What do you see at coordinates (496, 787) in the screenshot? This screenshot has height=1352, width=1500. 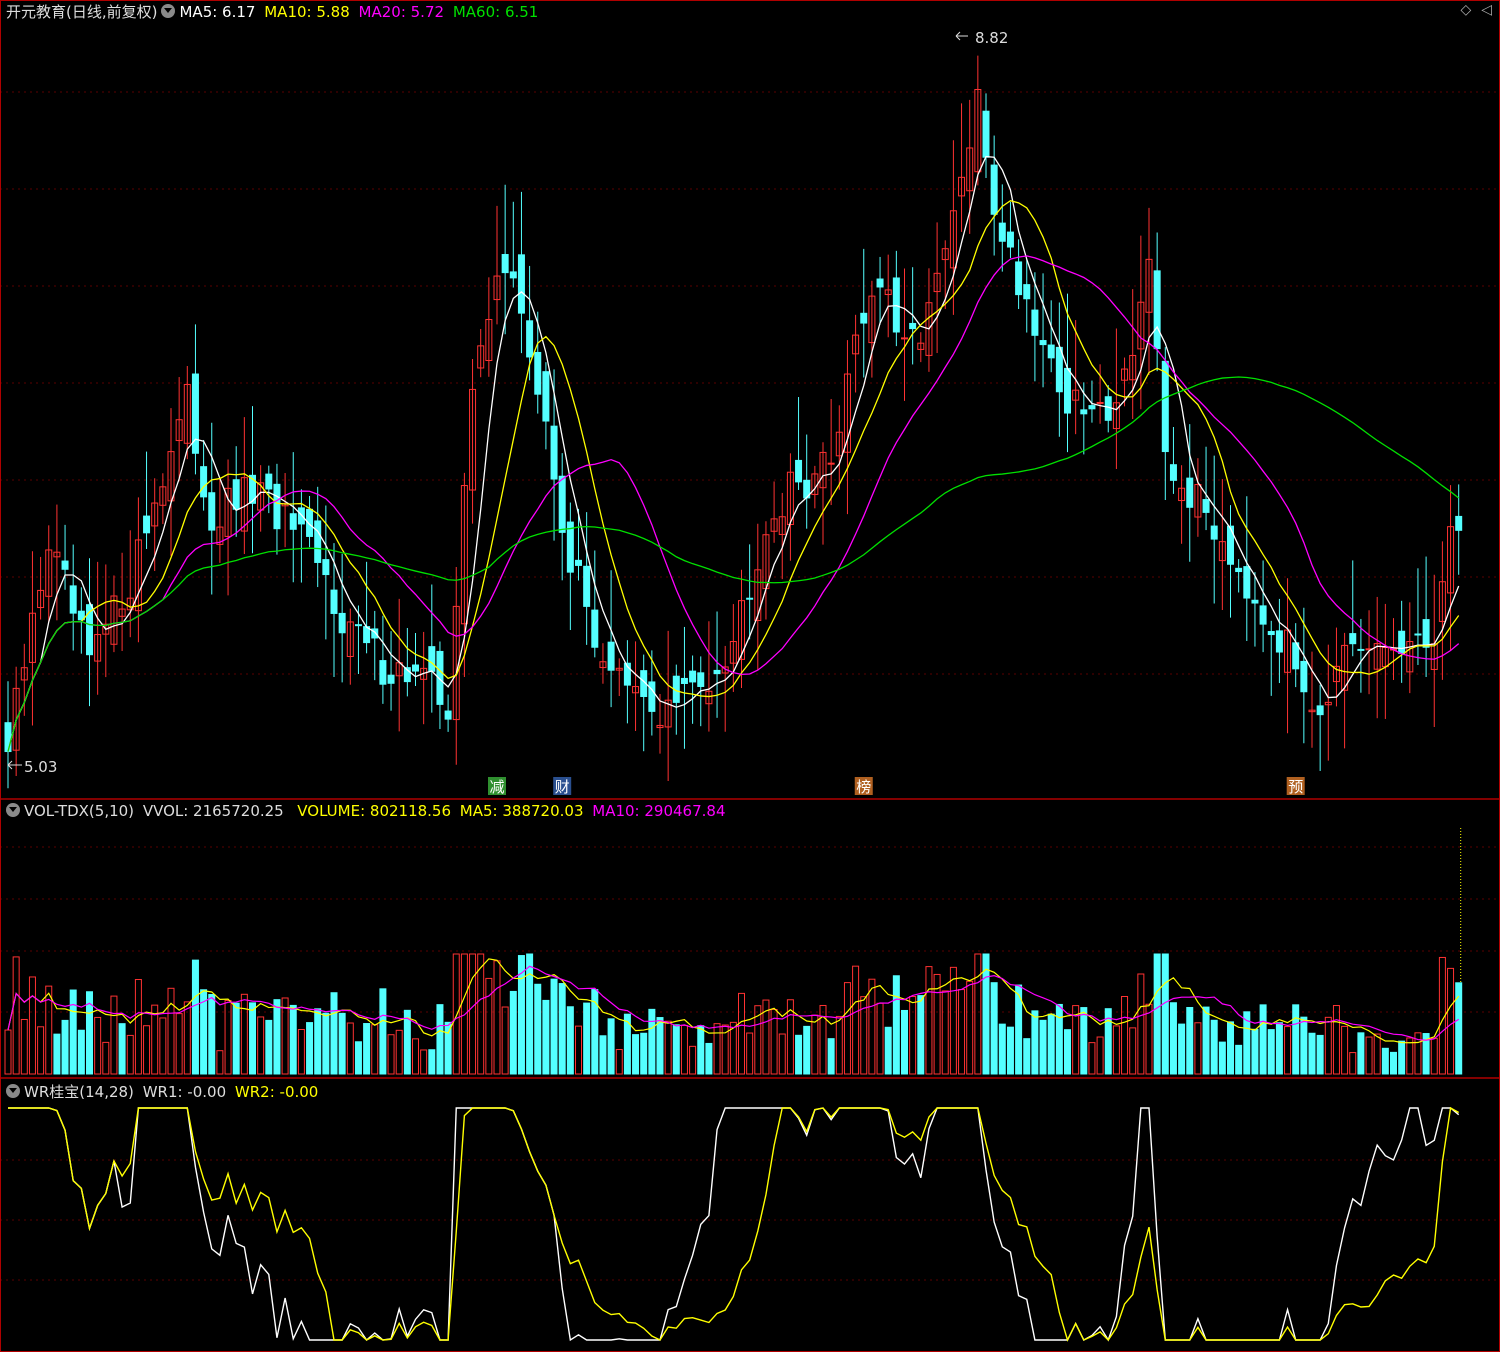 I see `event-marker-label: 减` at bounding box center [496, 787].